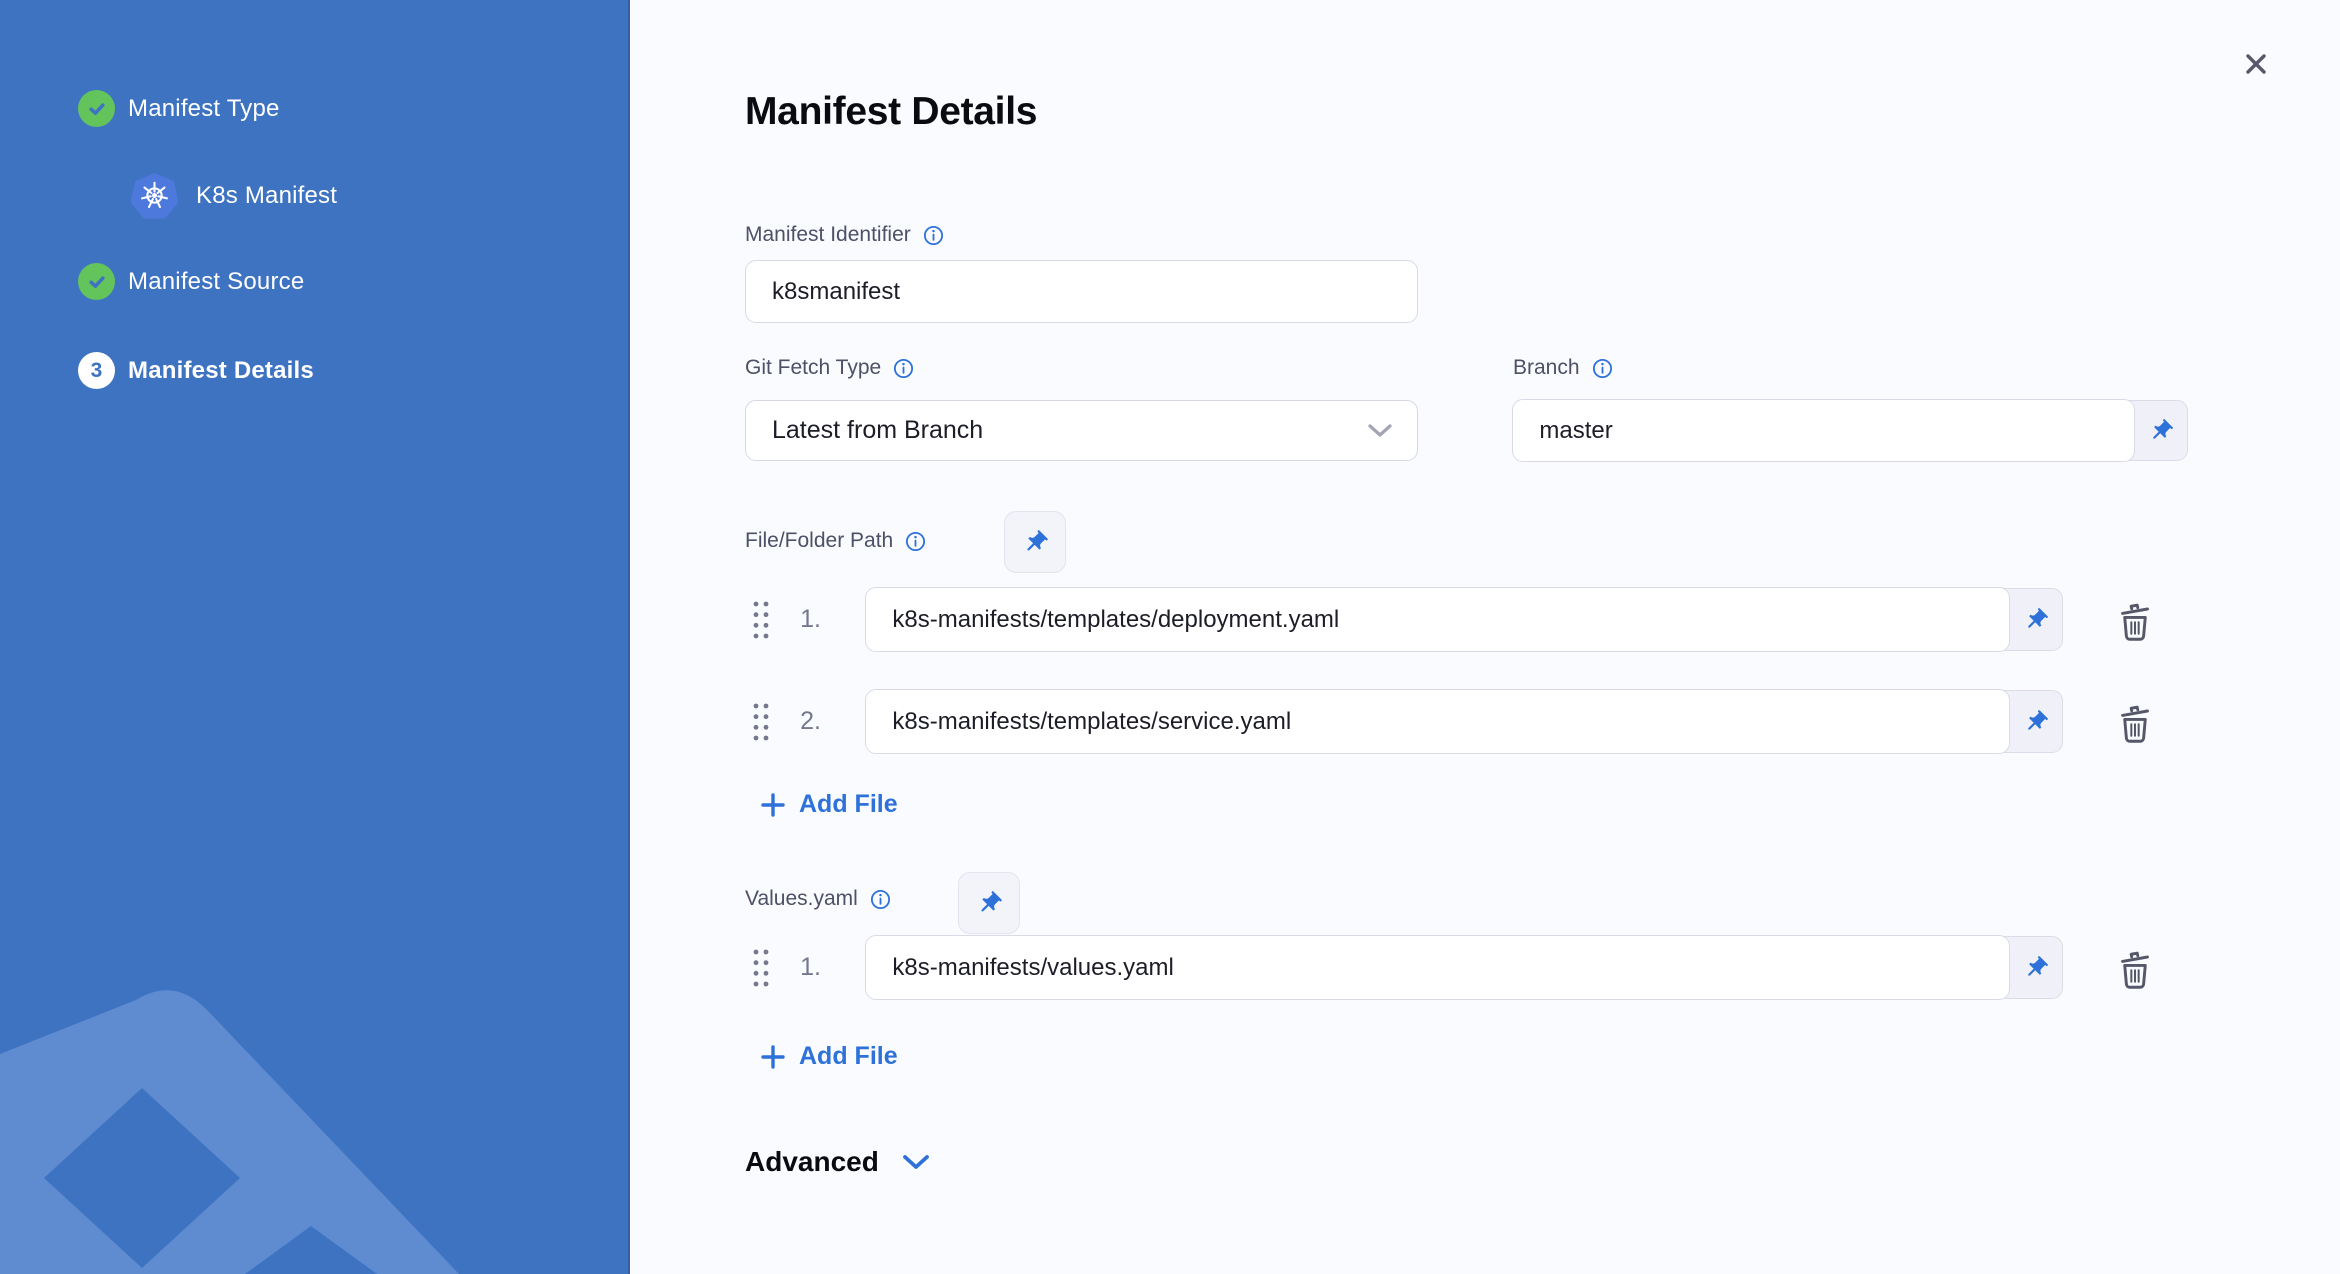  I want to click on step-label: Manifest Type, so click(204, 108).